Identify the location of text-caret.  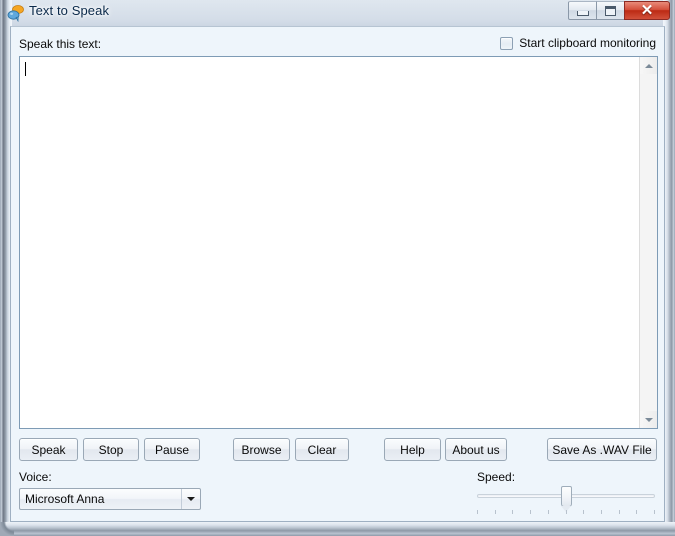
(25, 69).